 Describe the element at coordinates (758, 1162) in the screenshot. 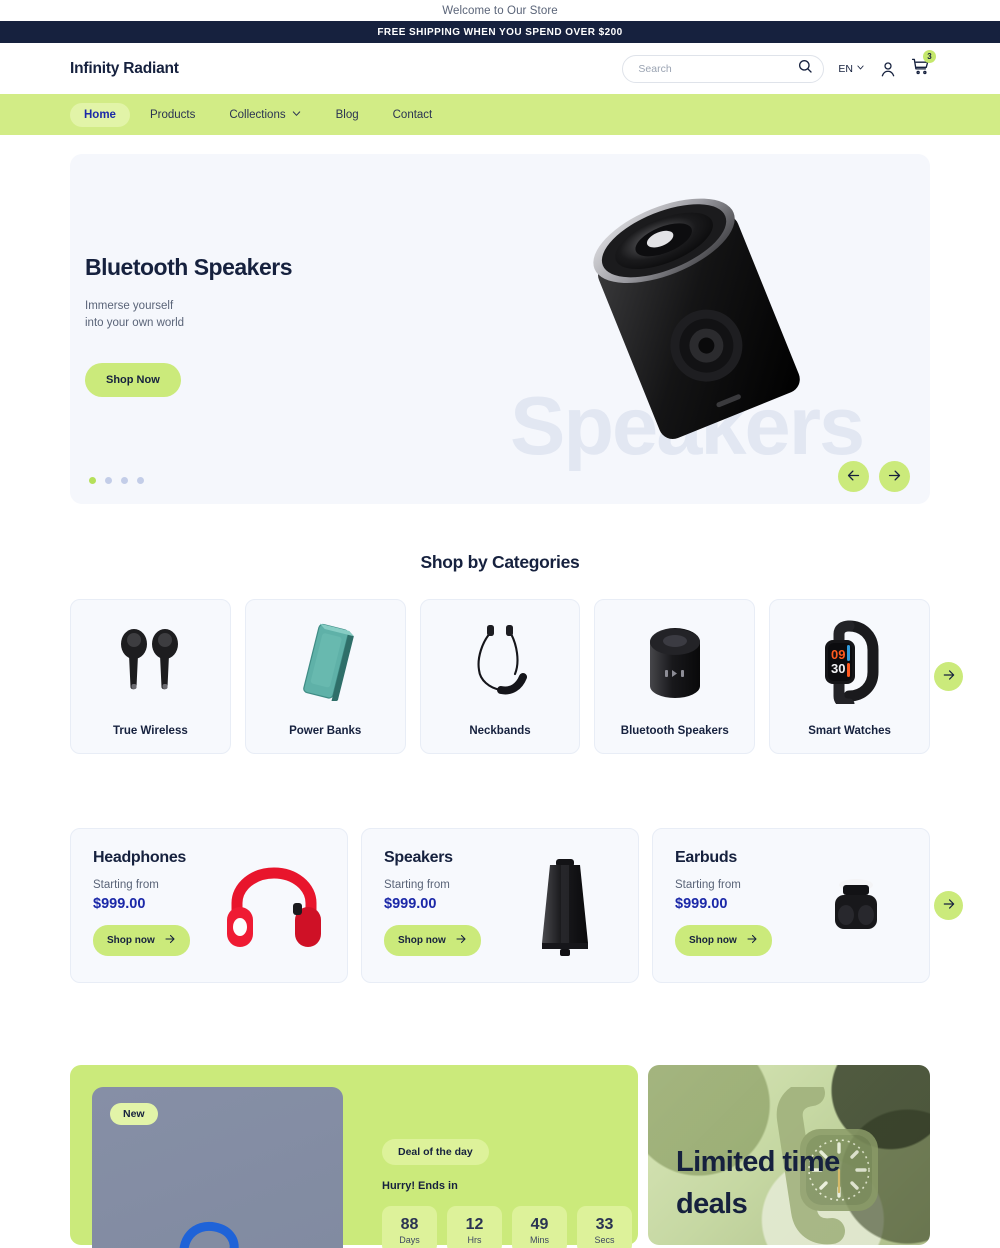

I see `limited-title-line1: Limited time` at that location.